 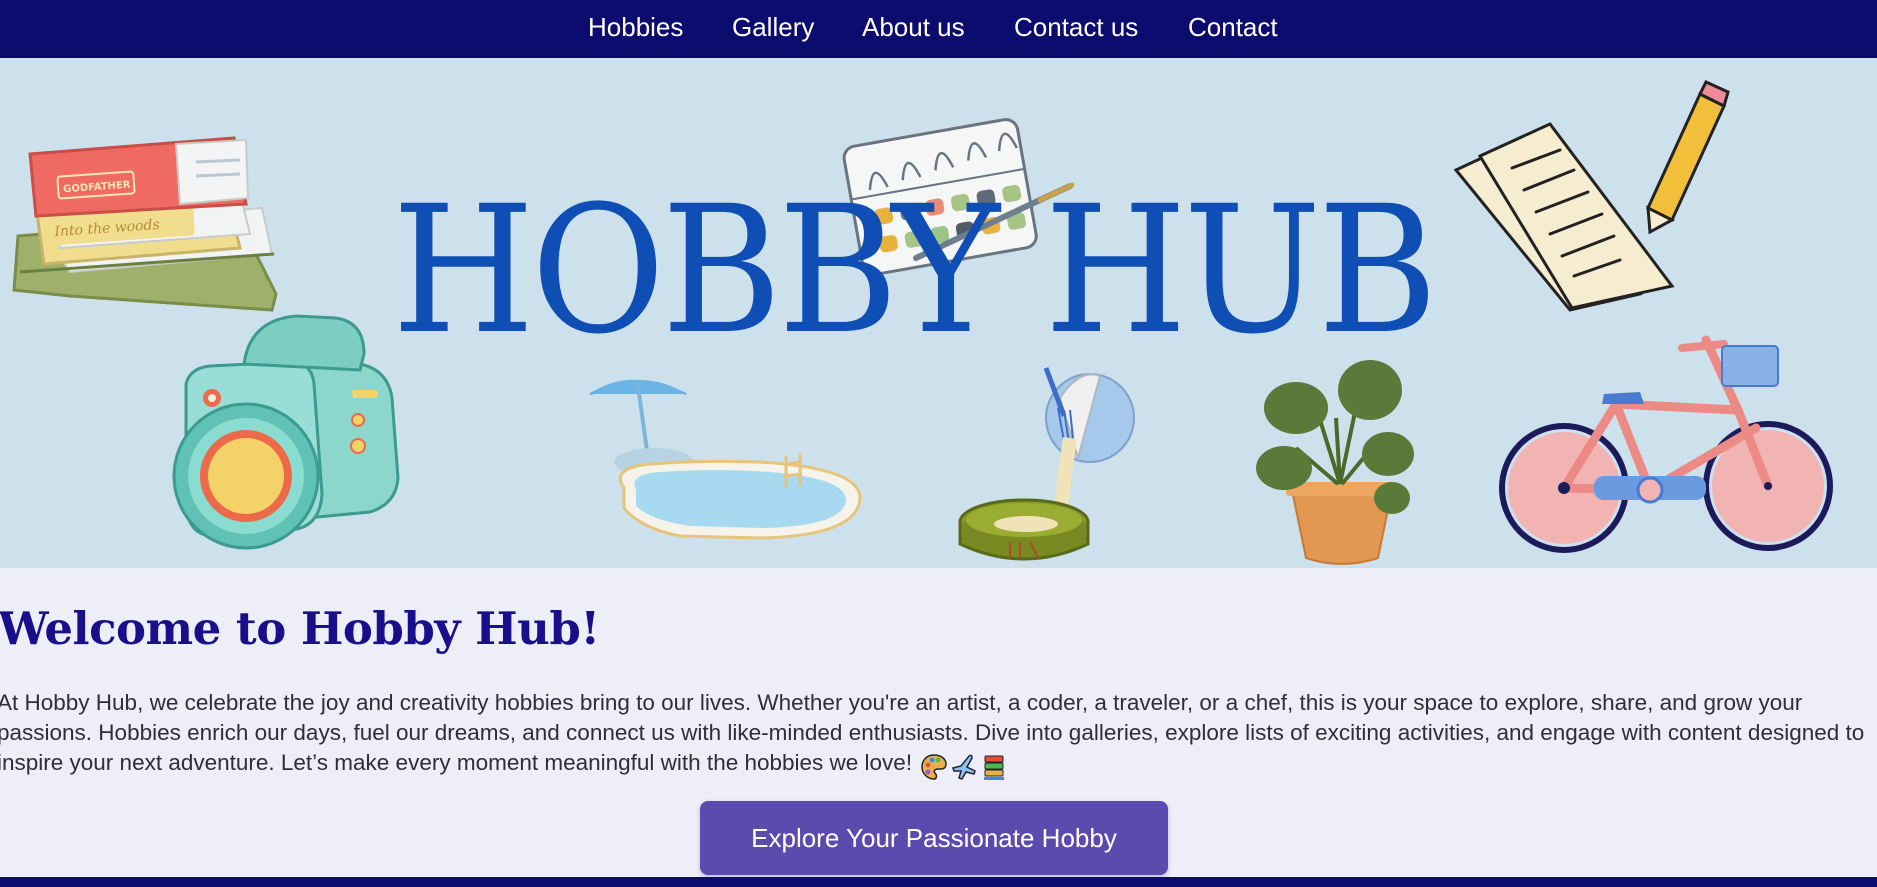 I want to click on baking-icon, so click(x=1046, y=464).